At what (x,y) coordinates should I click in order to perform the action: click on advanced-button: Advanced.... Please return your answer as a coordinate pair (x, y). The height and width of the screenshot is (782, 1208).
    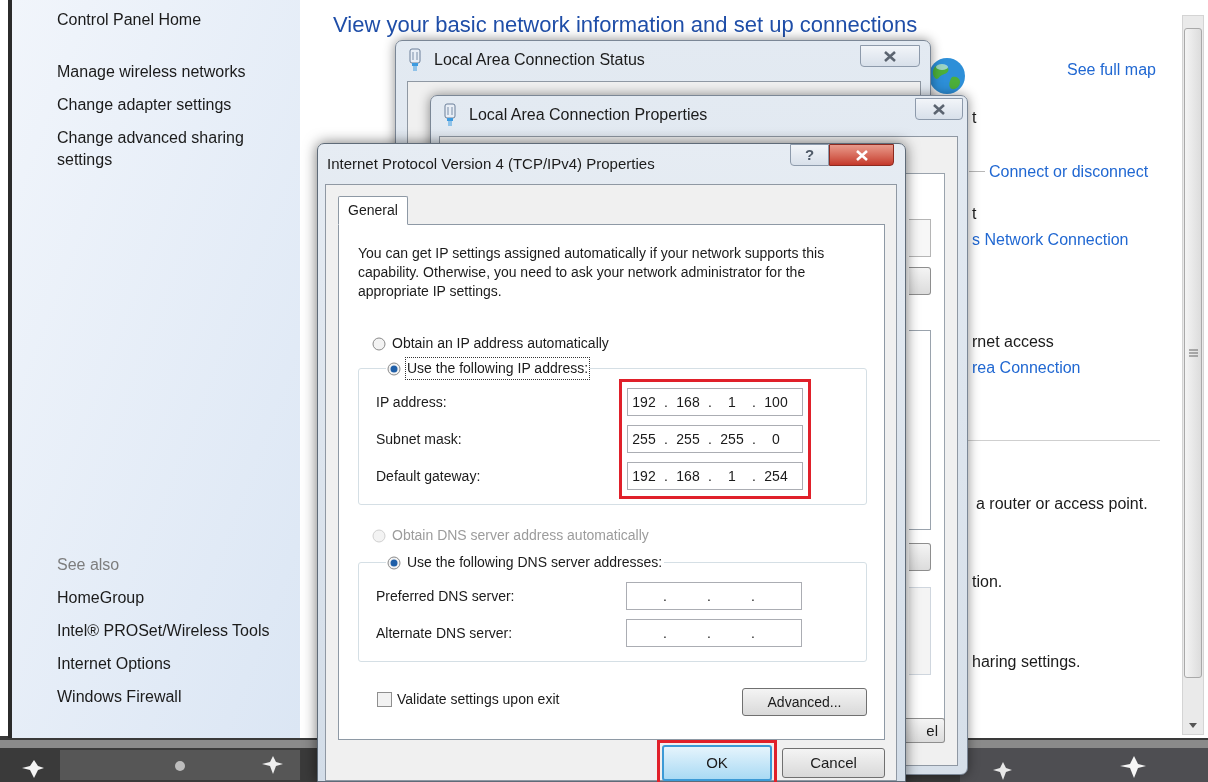
    Looking at the image, I should click on (804, 702).